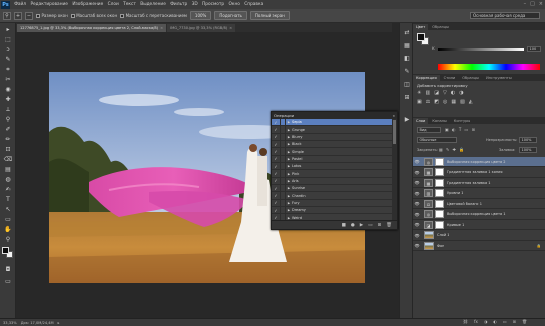  I want to click on tab-samples: Образцы, so click(470, 78).